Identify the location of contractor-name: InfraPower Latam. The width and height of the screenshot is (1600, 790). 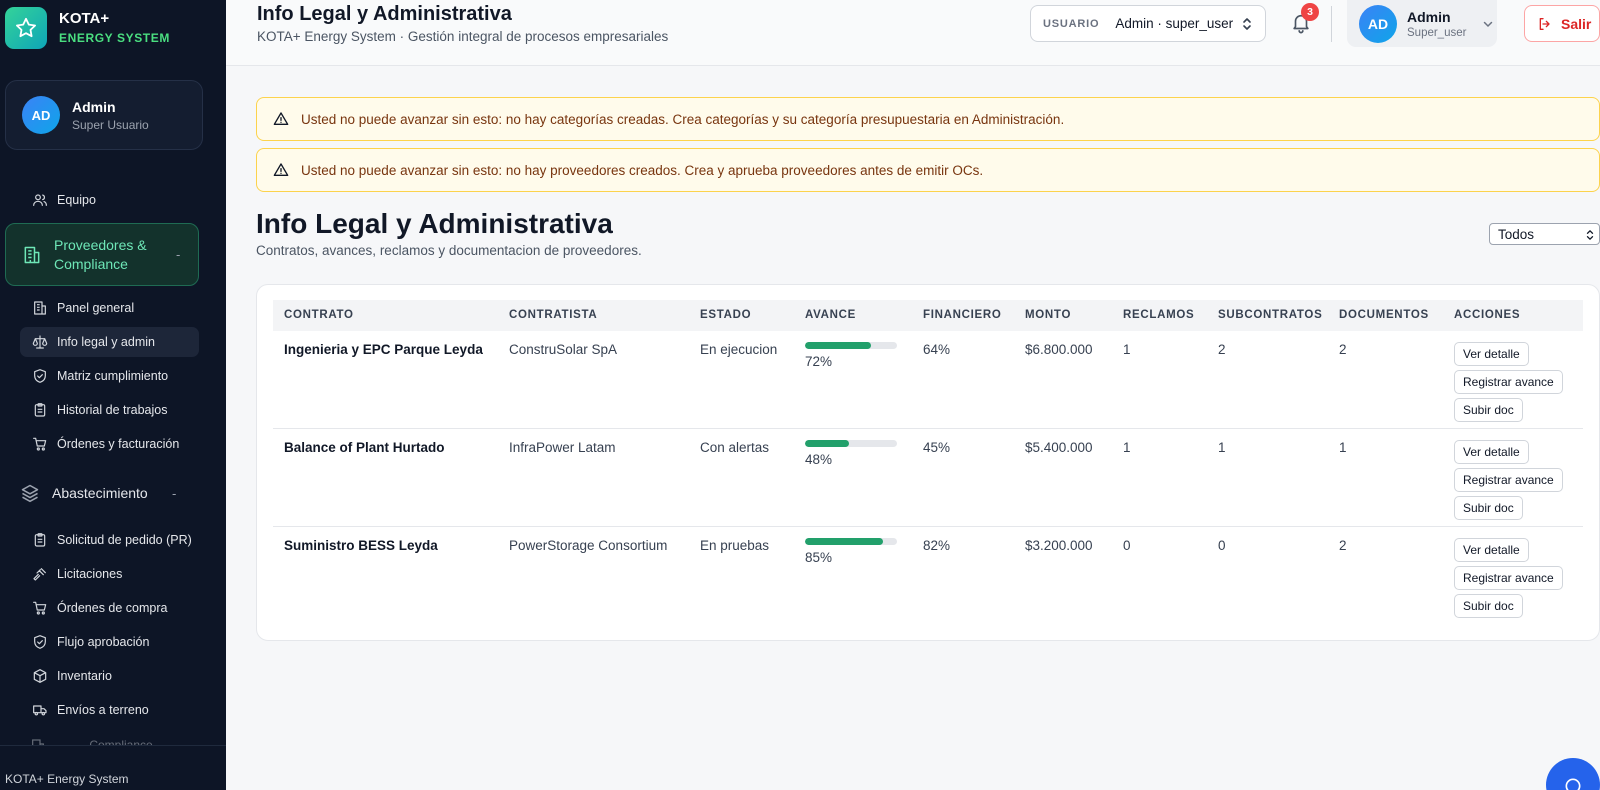
(562, 447).